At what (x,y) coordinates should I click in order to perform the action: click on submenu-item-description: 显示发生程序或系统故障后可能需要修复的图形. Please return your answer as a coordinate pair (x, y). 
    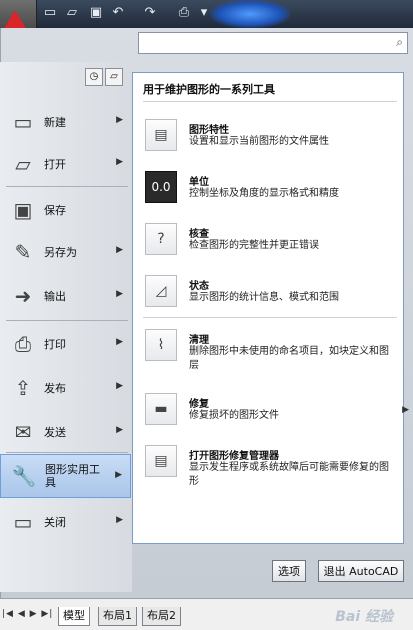
    Looking at the image, I should click on (289, 474).